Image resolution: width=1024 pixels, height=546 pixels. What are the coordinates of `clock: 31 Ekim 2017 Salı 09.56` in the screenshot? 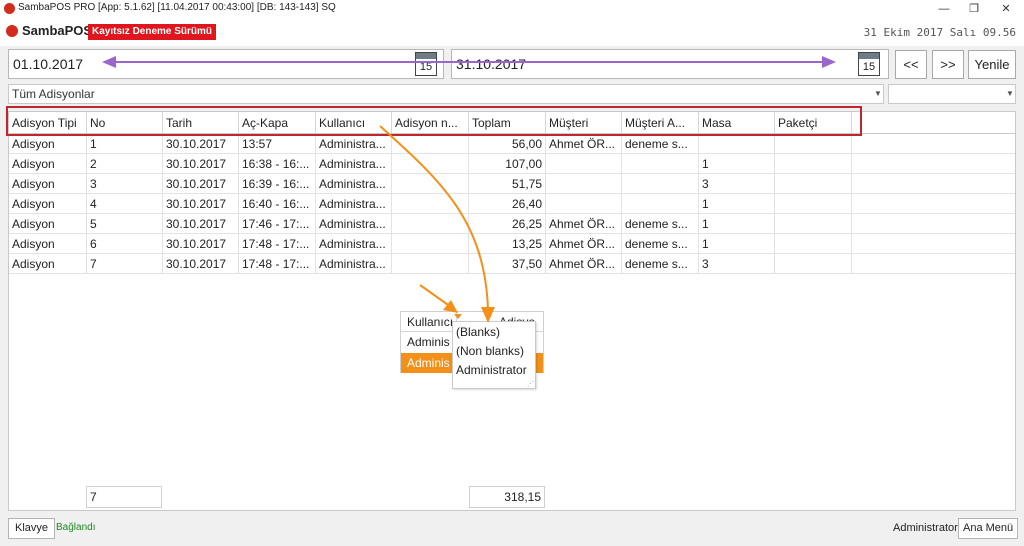 It's located at (939, 32).